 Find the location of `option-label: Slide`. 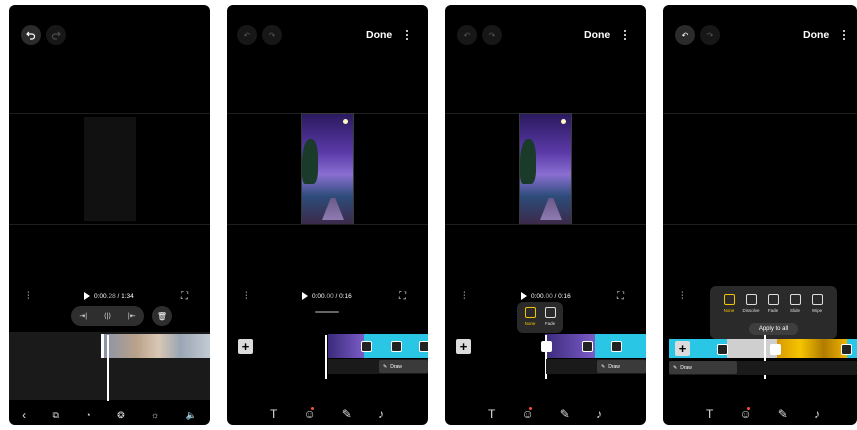

option-label: Slide is located at coordinates (794, 310).